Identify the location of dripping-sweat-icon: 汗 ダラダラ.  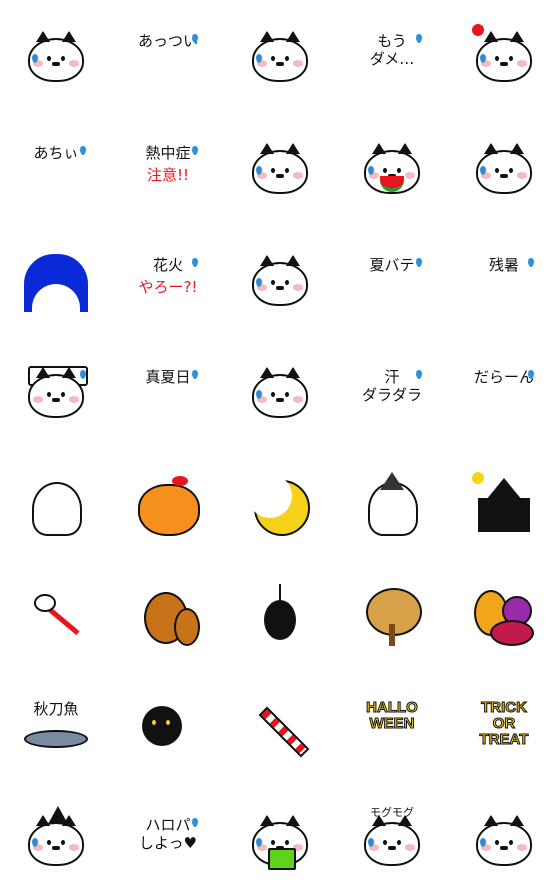
(392, 392).